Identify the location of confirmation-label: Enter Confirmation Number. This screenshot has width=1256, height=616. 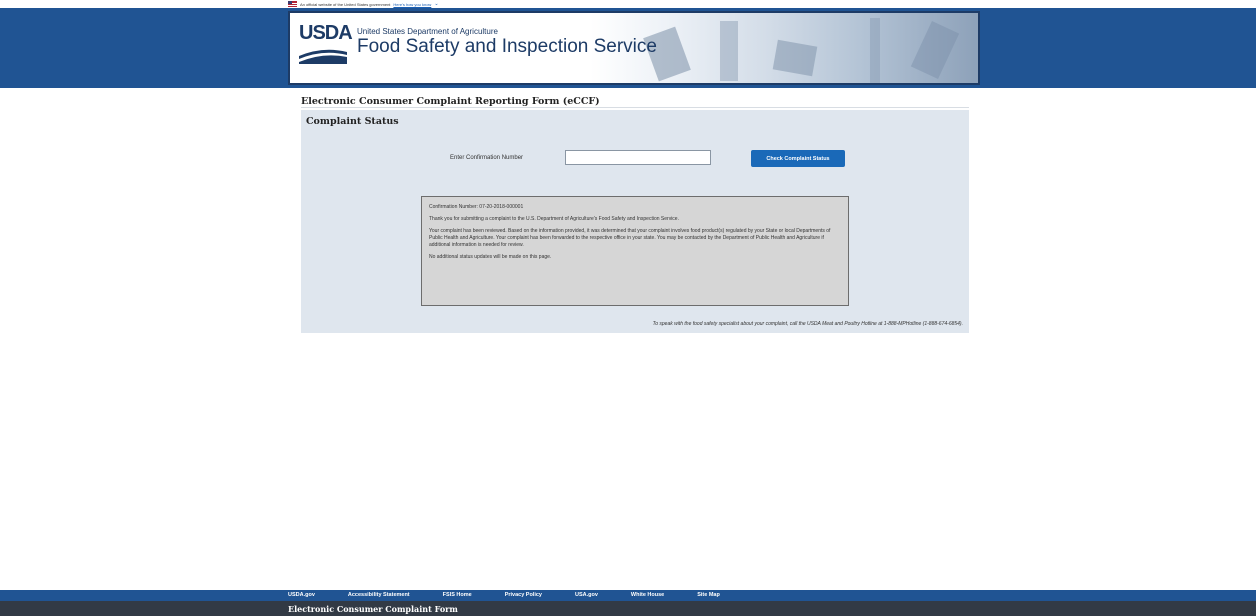
(487, 158).